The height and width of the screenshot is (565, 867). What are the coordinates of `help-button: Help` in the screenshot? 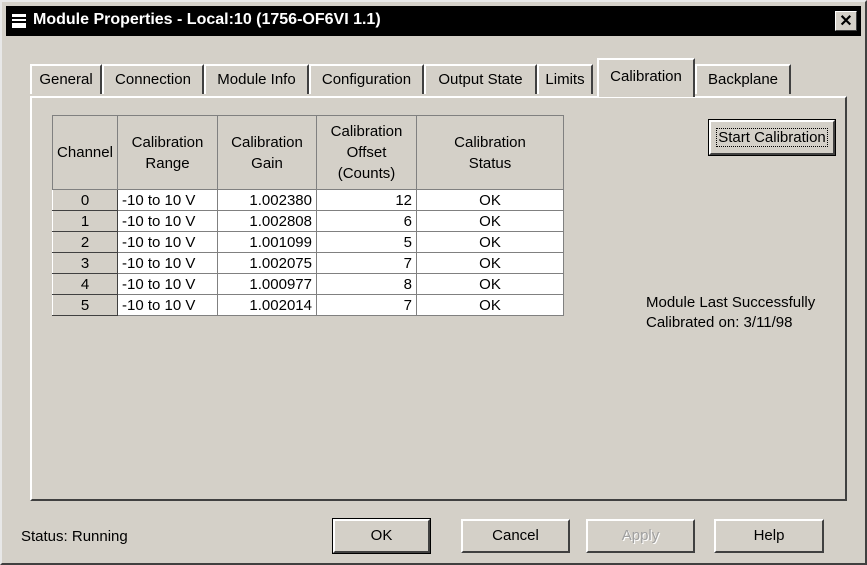 It's located at (769, 536).